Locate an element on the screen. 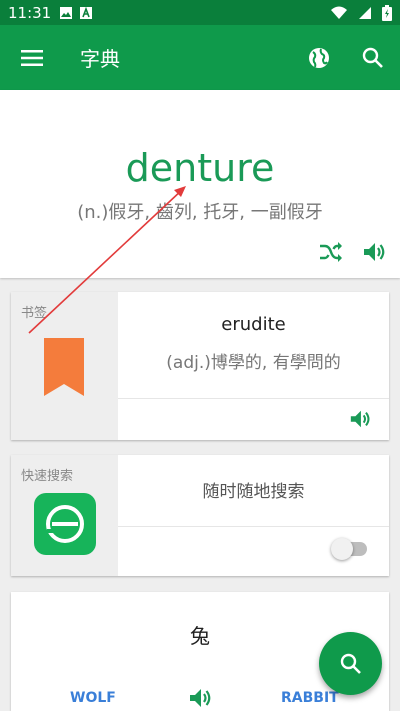  hero-word: denture is located at coordinates (200, 168).